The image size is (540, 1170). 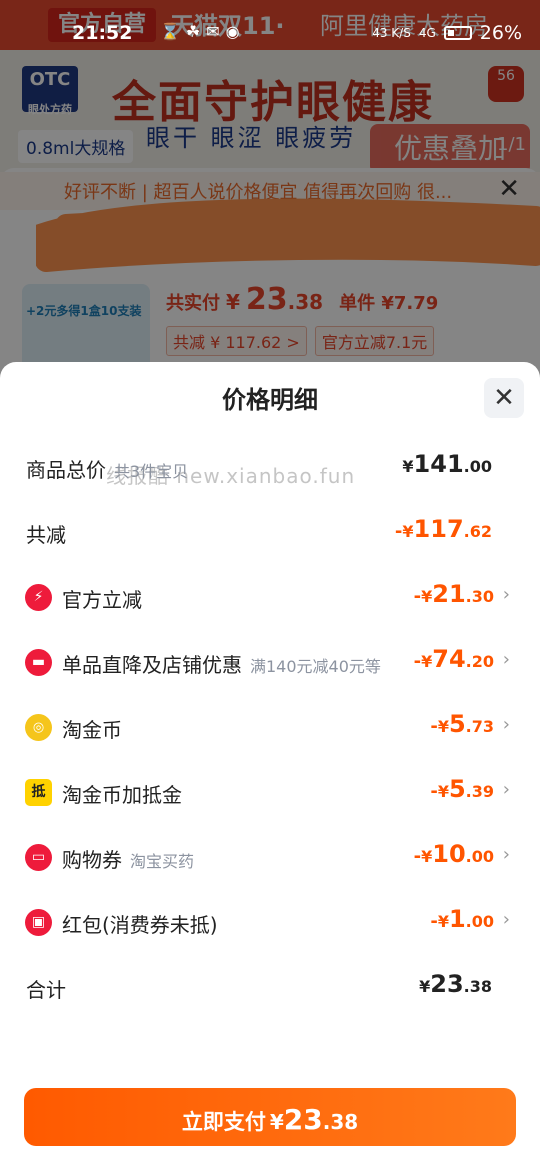 I want to click on pay-decimal: .38, so click(x=340, y=1122).